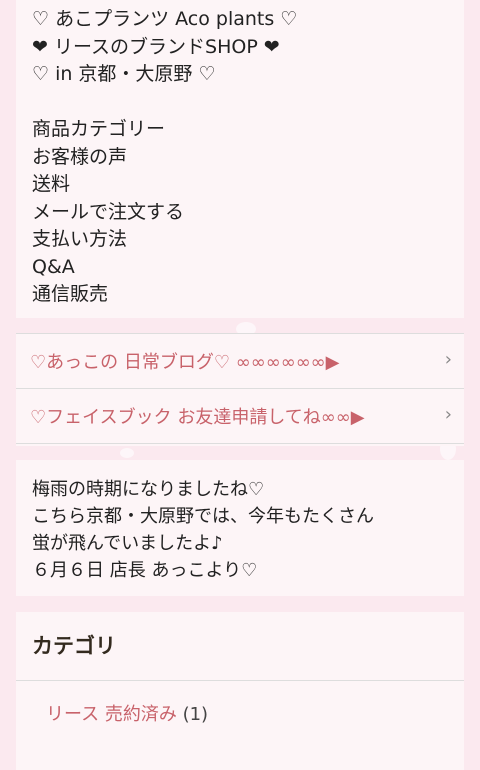 The image size is (480, 770). I want to click on notice-line: 梅雨の時期になりましたね♡, so click(148, 489).